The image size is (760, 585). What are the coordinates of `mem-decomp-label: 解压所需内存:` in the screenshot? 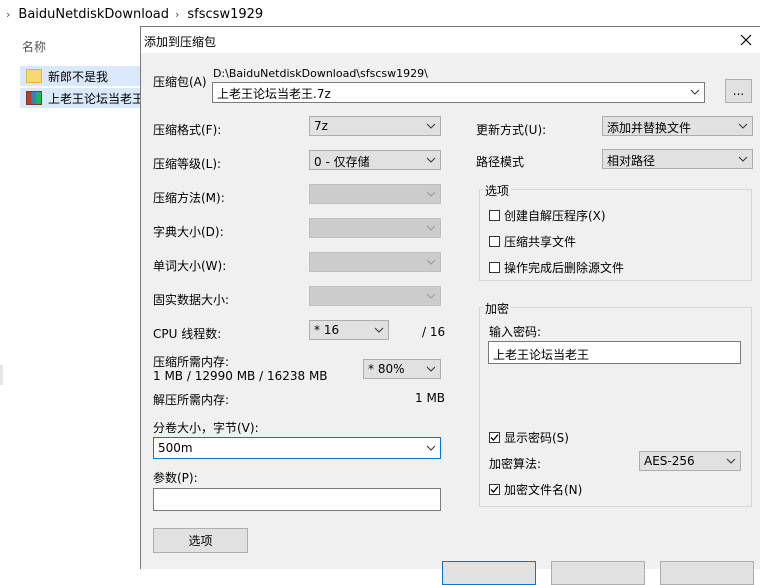 It's located at (191, 400).